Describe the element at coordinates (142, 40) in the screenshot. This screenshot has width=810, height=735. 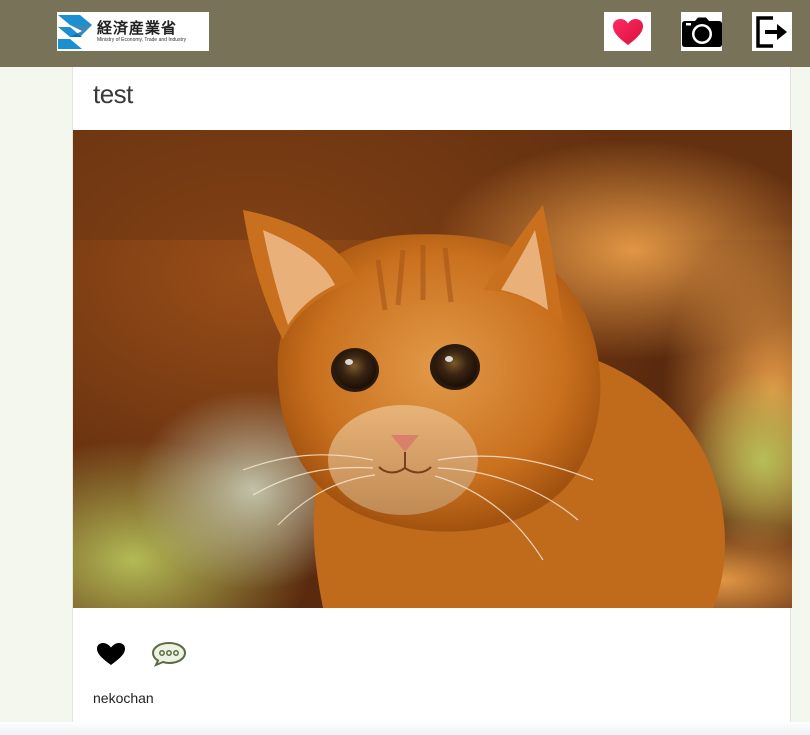
I see `logo-en-text: Ministry of Economy, Trade and Industry` at that location.